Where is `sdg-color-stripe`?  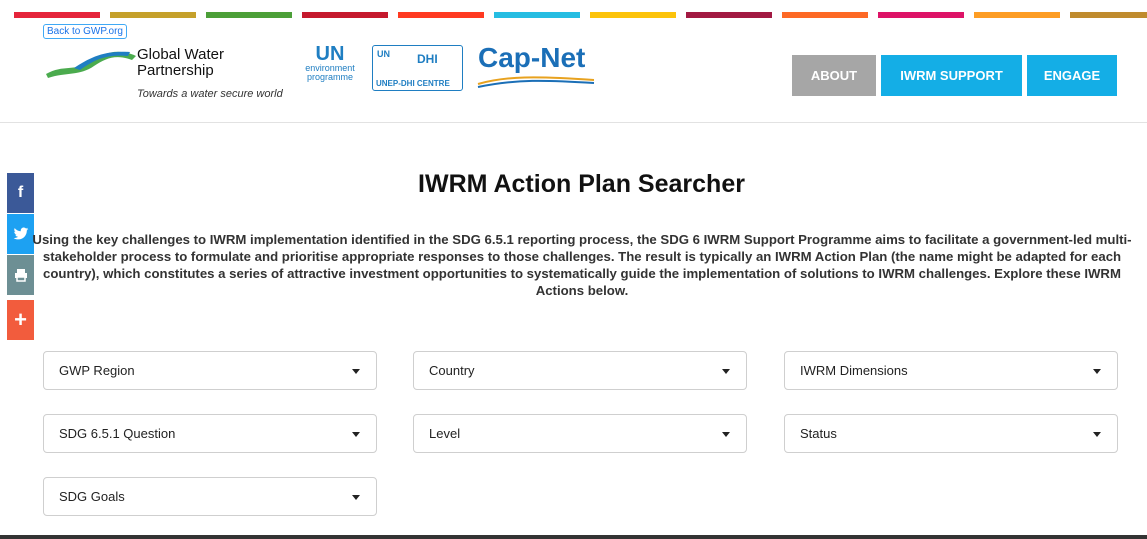 sdg-color-stripe is located at coordinates (573, 15).